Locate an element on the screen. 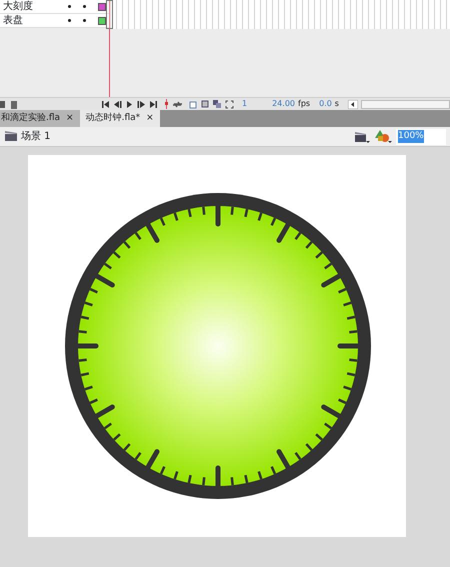  edit-frames-icon is located at coordinates (217, 104).